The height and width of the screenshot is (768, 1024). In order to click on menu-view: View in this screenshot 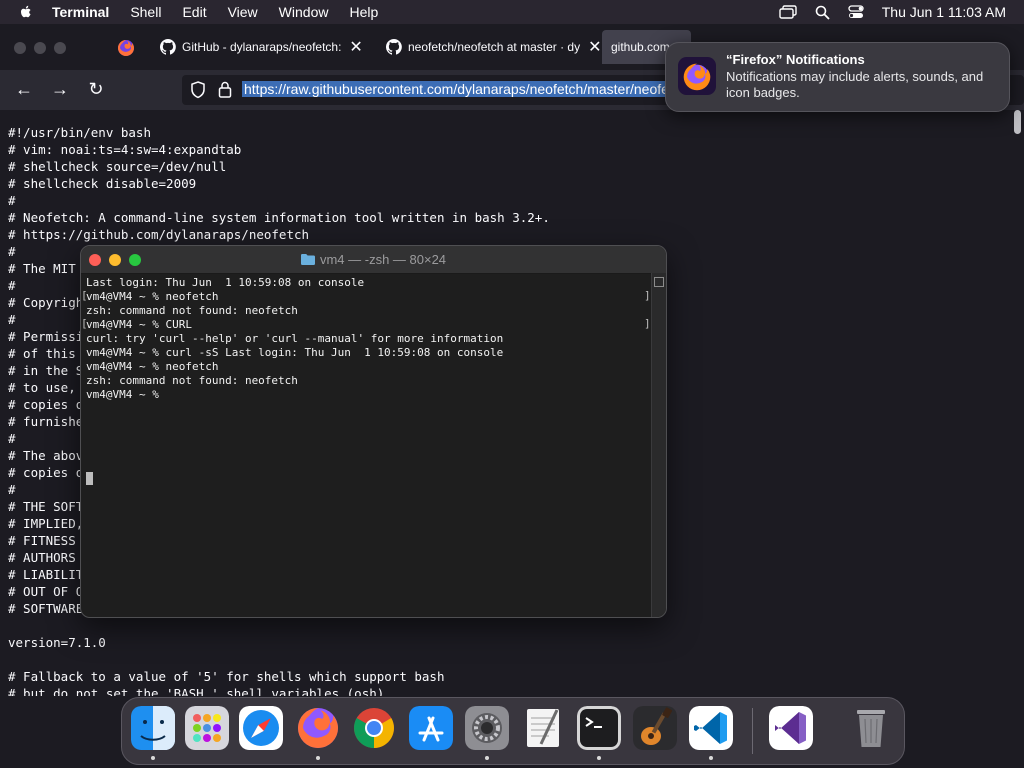, I will do `click(243, 12)`.